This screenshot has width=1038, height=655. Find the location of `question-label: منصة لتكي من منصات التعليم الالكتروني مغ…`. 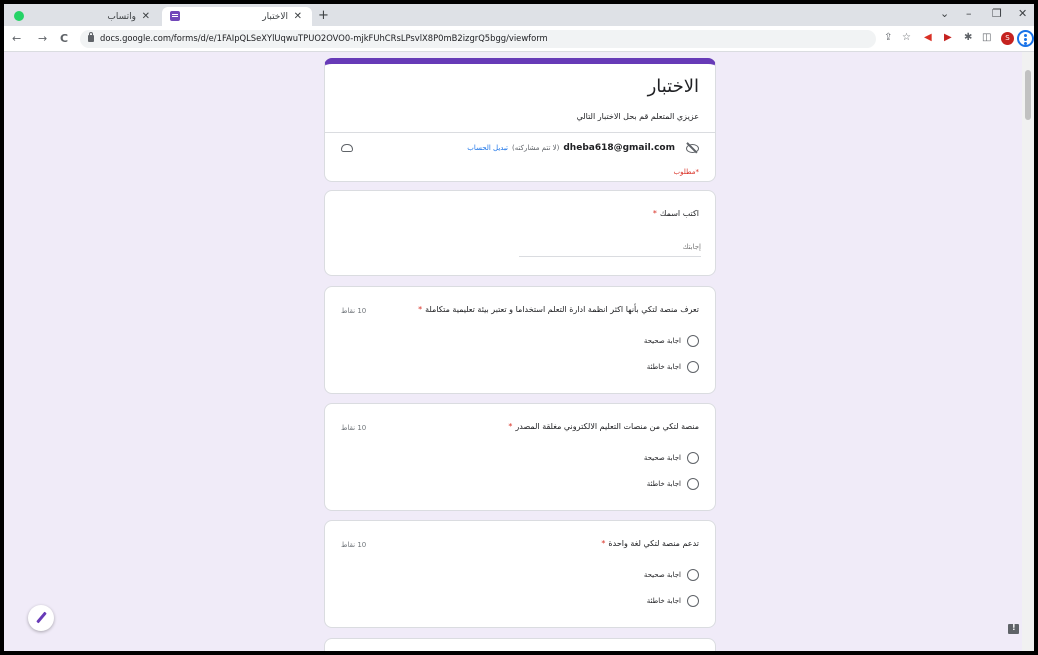

question-label: منصة لتكي من منصات التعليم الالكتروني مغ… is located at coordinates (603, 426).